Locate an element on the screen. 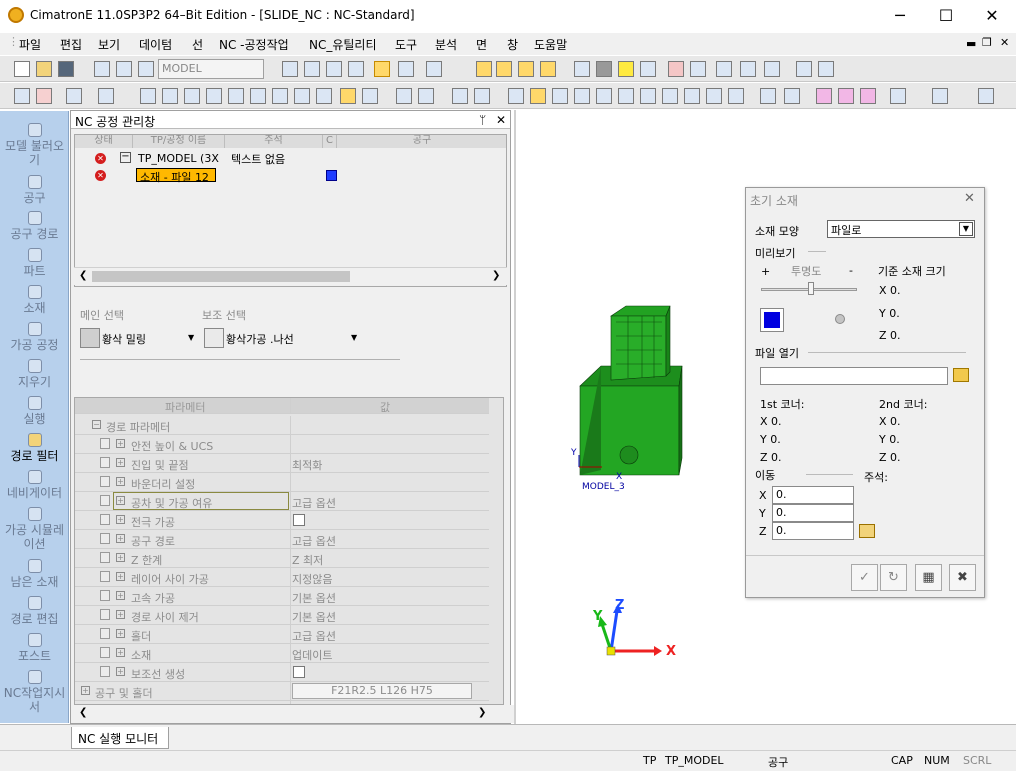 Image resolution: width=1016 pixels, height=771 pixels. param-value: Z 최저 is located at coordinates (307, 560).